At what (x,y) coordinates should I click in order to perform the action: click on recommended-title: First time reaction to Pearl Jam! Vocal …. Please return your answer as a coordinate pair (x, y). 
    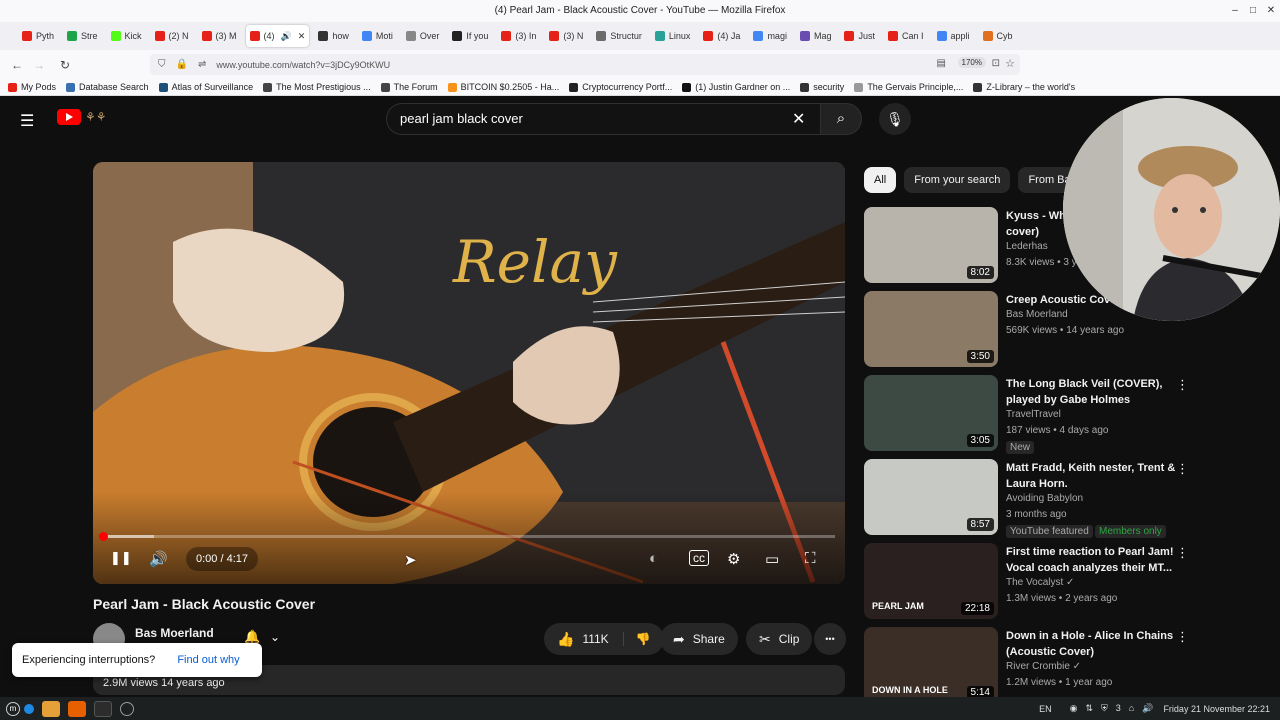
    Looking at the image, I should click on (1091, 560).